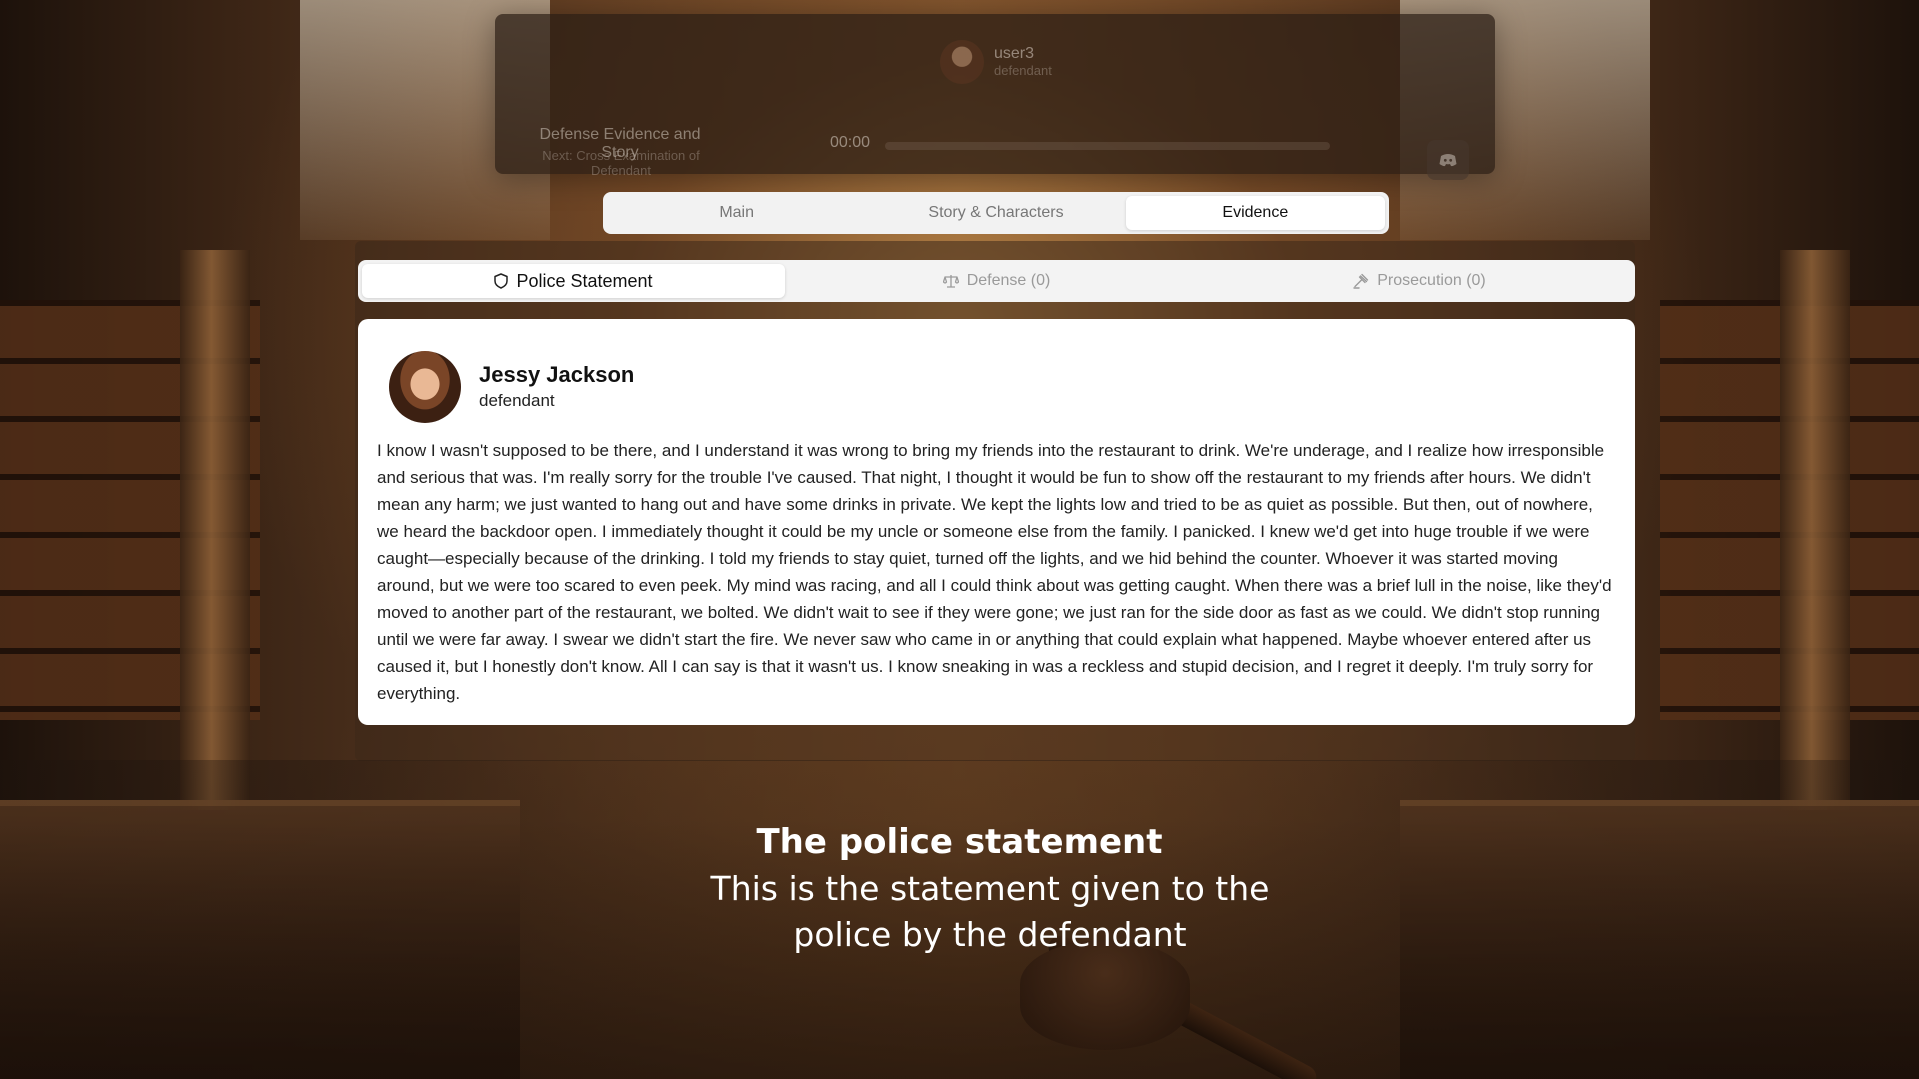 This screenshot has height=1079, width=1919. I want to click on tab-label: Prosecution (0), so click(1431, 280).